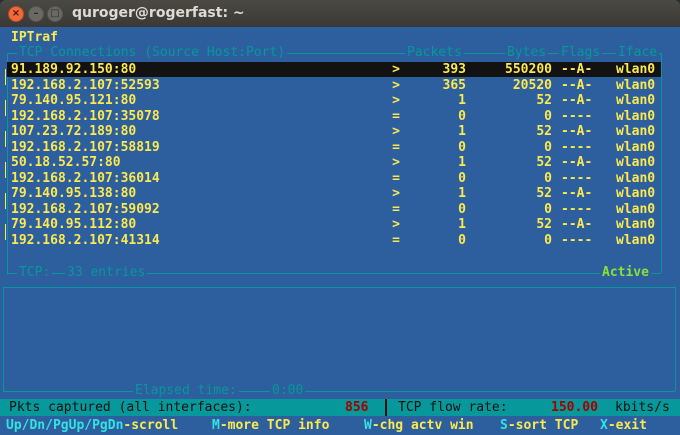  Describe the element at coordinates (55, 14) in the screenshot. I see `maximize-icon: □` at that location.